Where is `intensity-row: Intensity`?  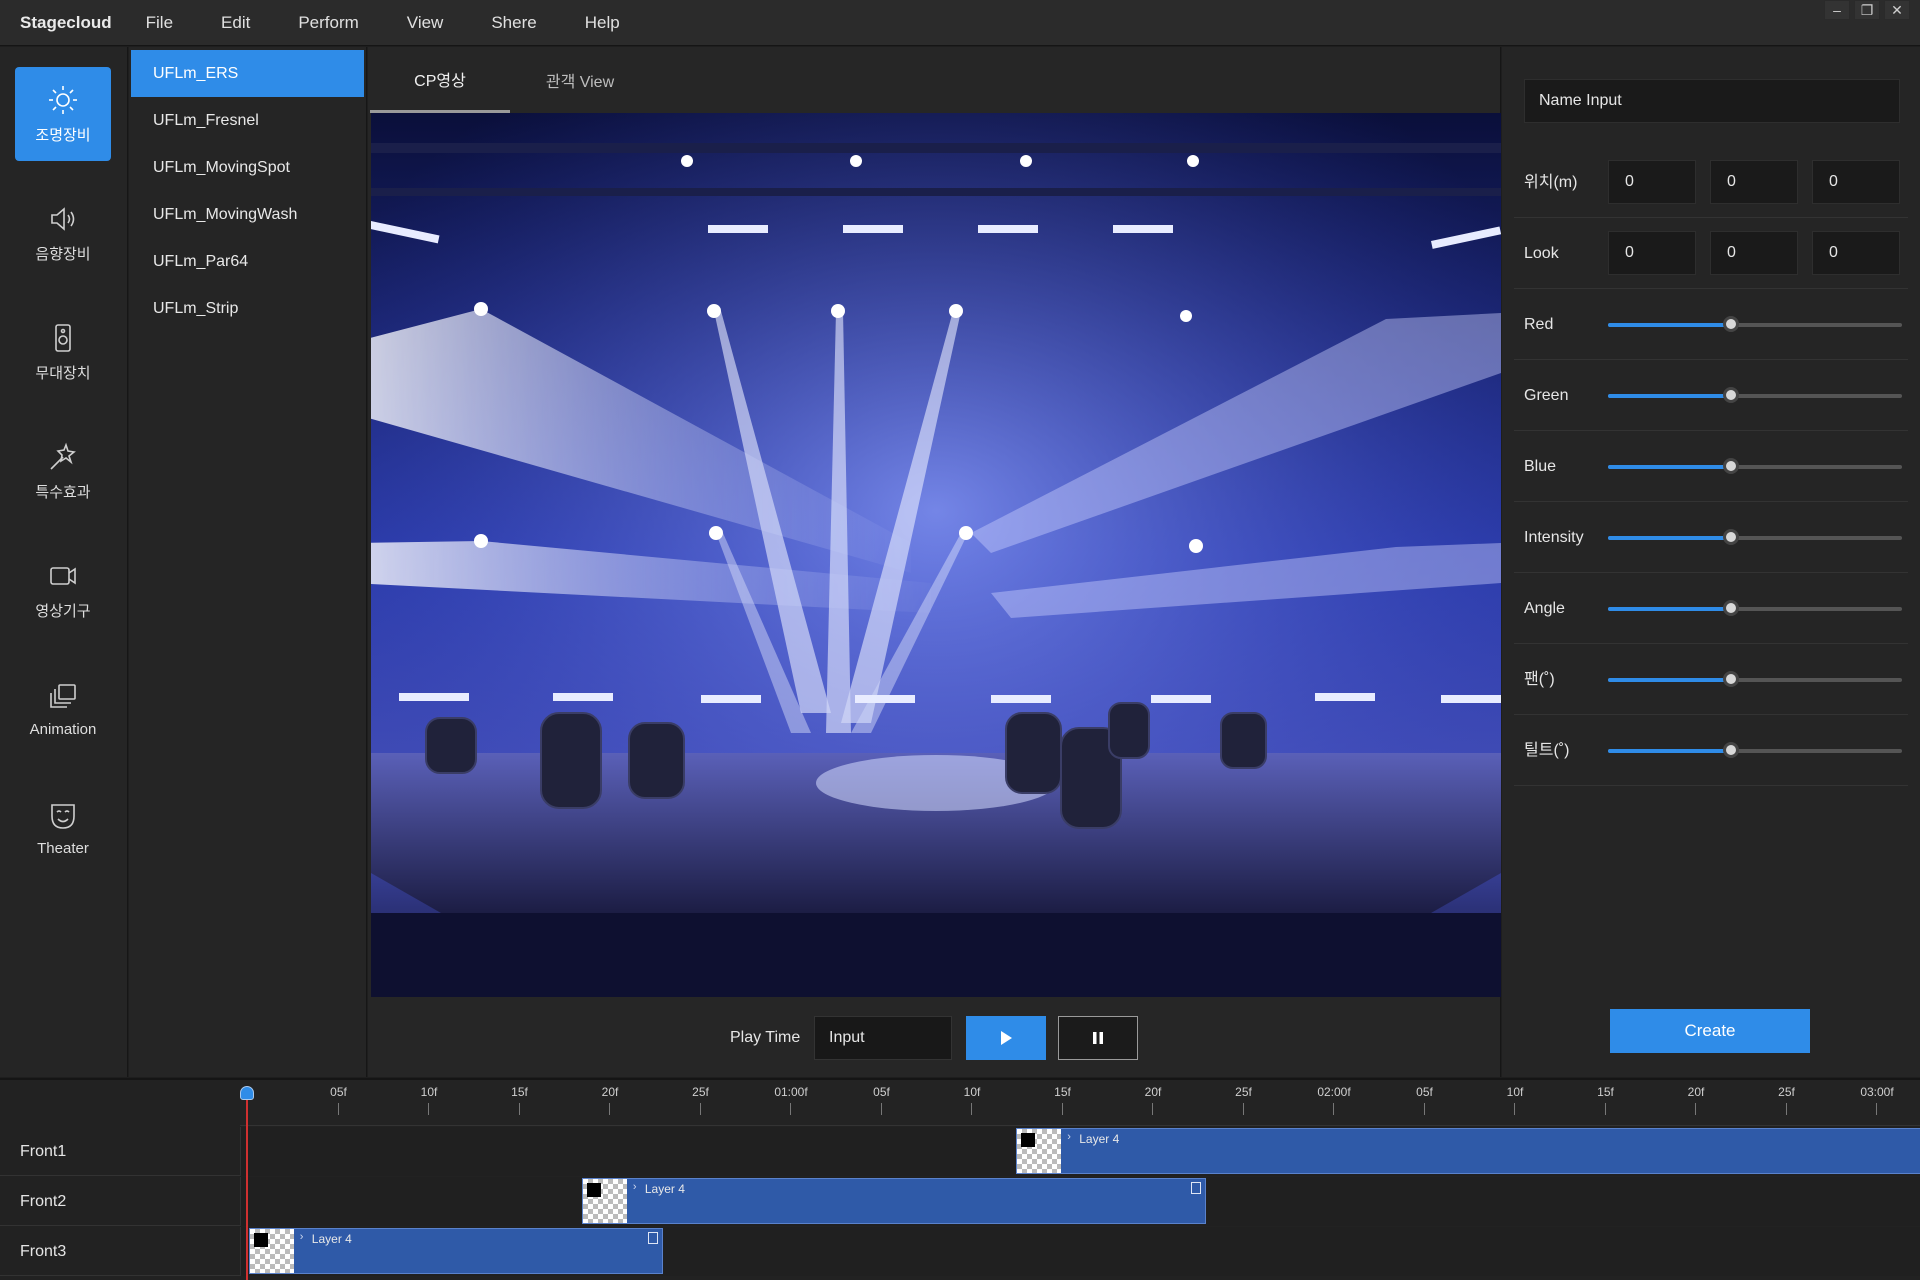
intensity-row: Intensity is located at coordinates (1711, 537).